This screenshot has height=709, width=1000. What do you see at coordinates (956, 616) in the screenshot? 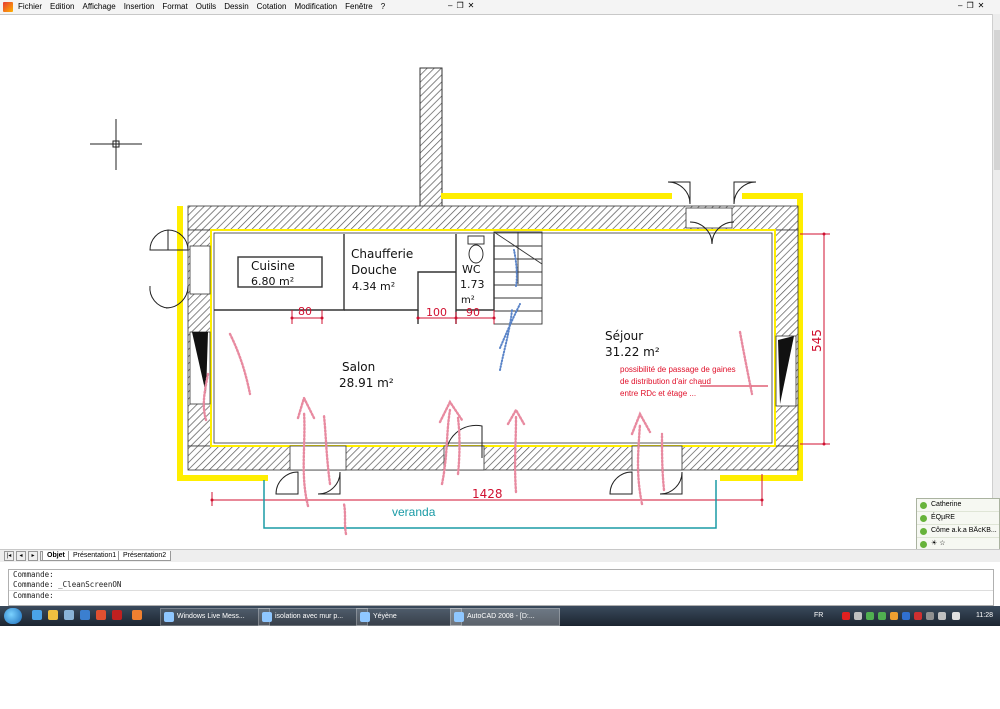
I see `tray-power-icon` at bounding box center [956, 616].